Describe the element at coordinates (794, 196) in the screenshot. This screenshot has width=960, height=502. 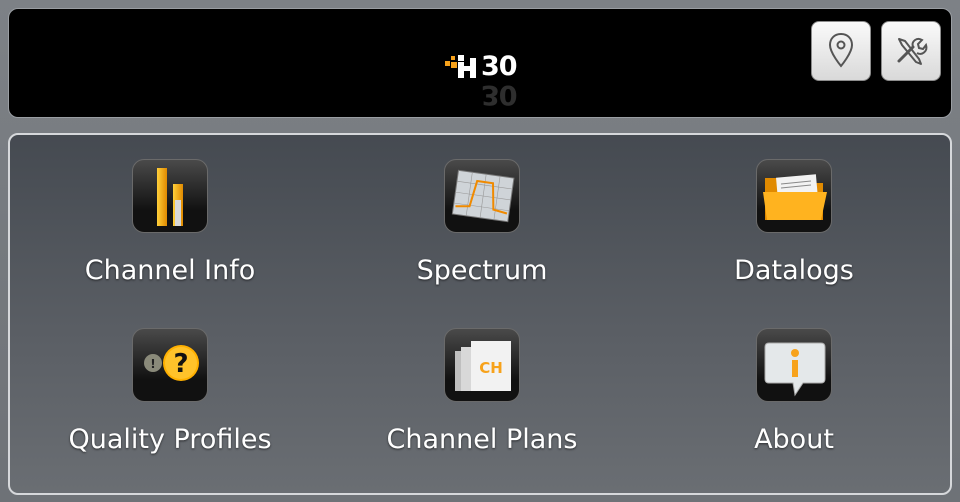
I see `folder-icon` at that location.